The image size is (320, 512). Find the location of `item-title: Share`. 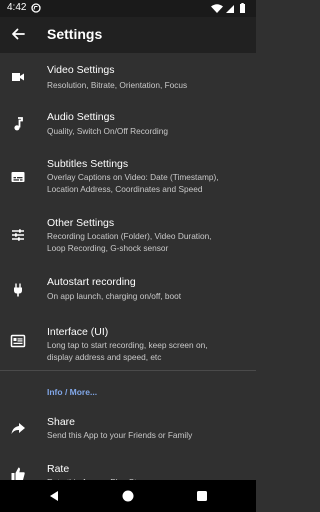

item-title: Share is located at coordinates (61, 422).